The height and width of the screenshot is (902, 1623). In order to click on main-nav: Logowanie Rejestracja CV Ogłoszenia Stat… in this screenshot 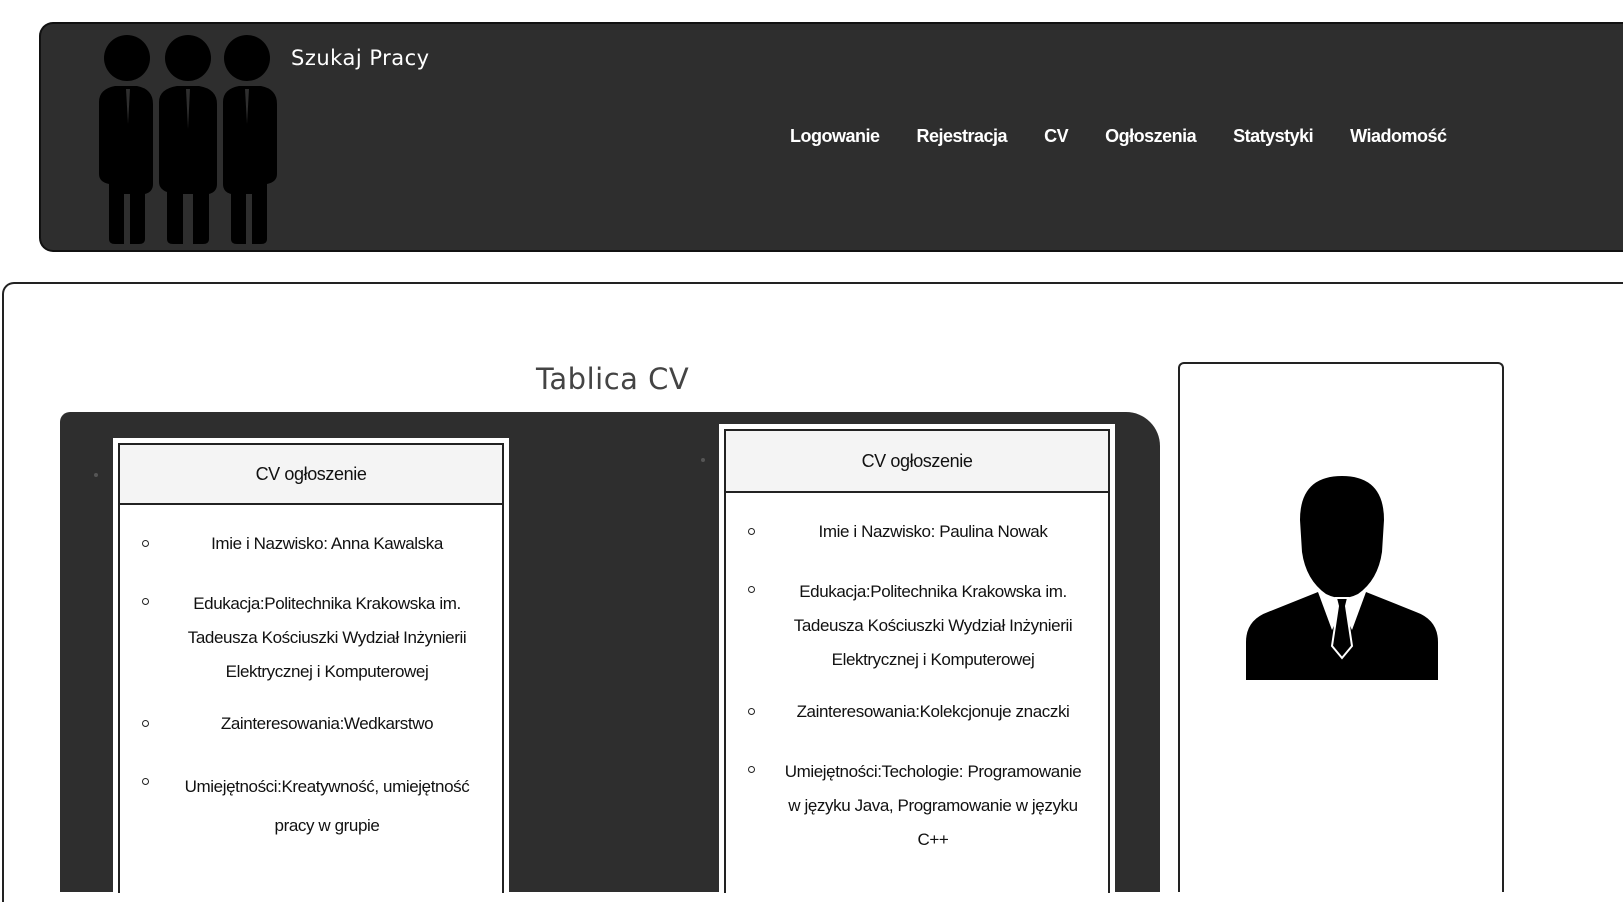, I will do `click(1137, 136)`.